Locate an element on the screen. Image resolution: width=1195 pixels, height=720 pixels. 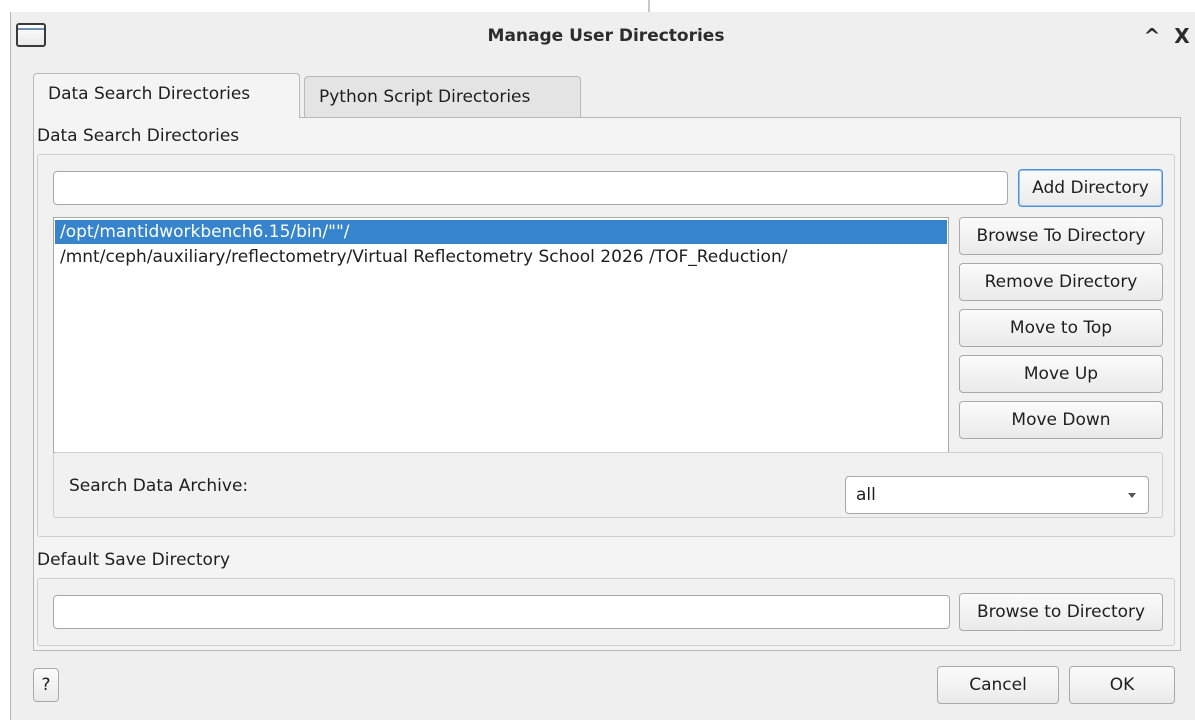
ok-button: OK is located at coordinates (1122, 685).